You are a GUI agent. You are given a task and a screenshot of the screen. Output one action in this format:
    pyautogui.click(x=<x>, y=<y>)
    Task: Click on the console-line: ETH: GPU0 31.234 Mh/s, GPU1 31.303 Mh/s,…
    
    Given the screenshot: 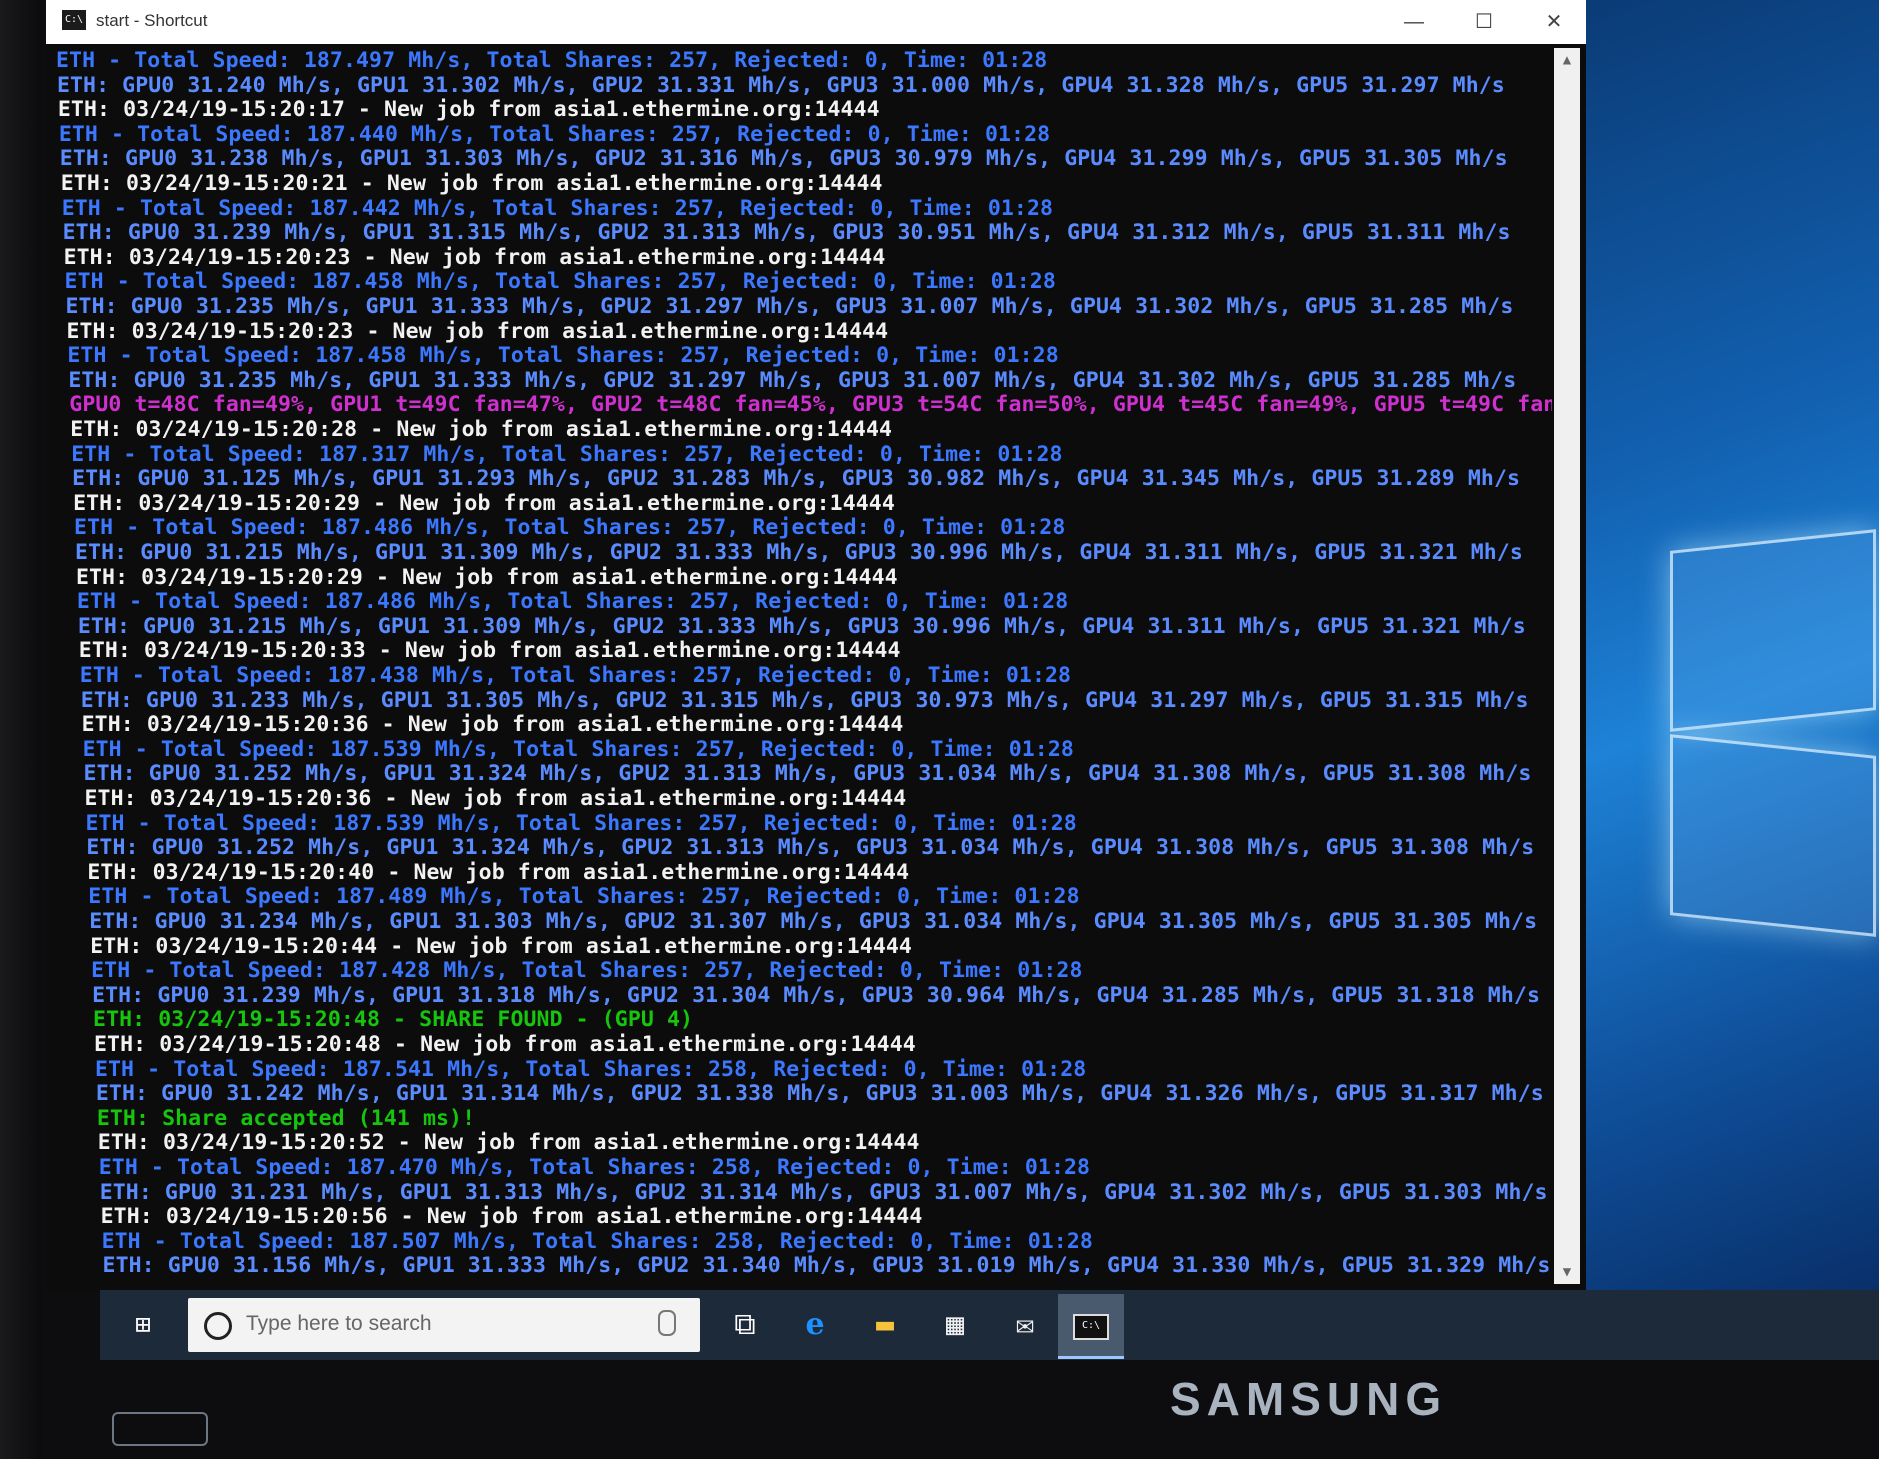 What is the action you would take?
    pyautogui.click(x=813, y=921)
    